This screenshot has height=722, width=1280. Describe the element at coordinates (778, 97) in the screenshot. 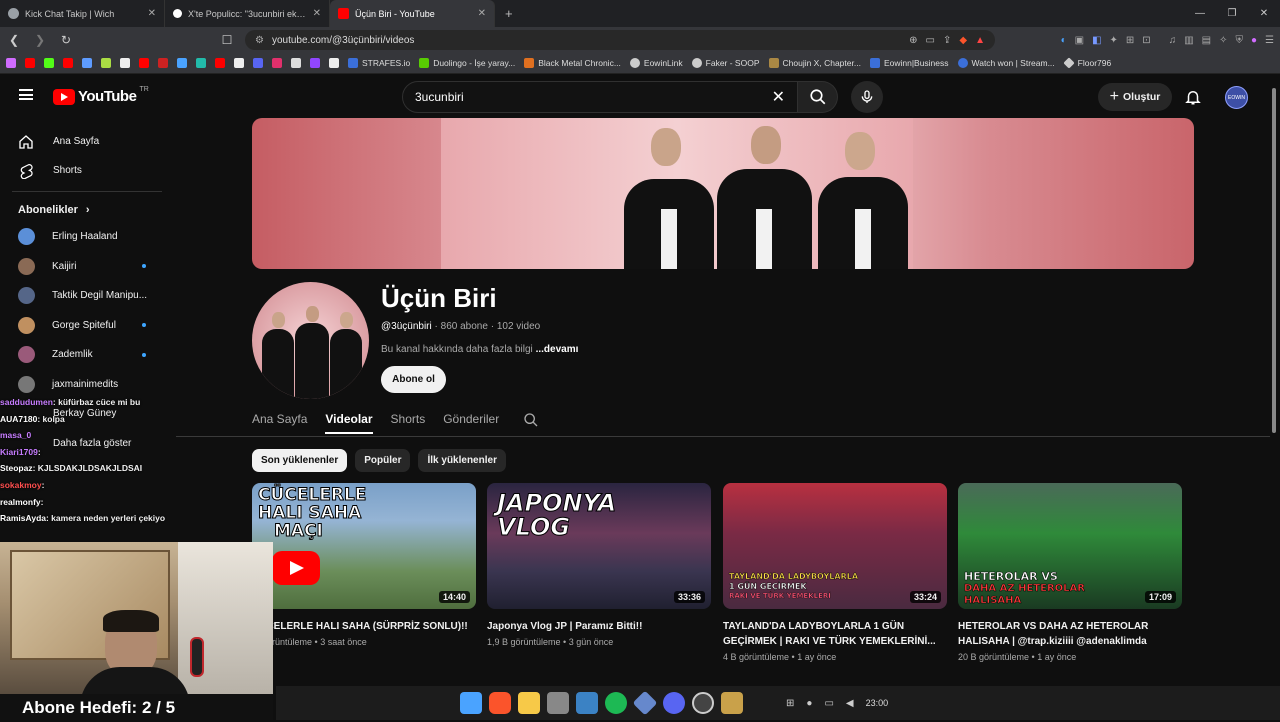

I see `clear-search-icon: ✕` at that location.